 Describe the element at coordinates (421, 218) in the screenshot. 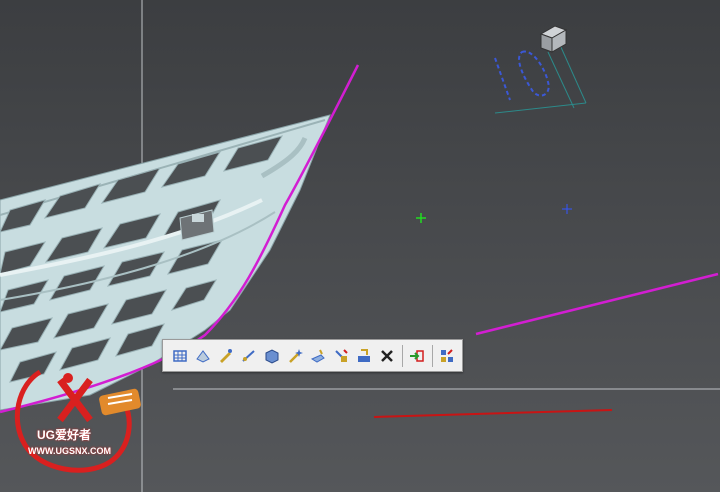

I see `origin-marker` at that location.